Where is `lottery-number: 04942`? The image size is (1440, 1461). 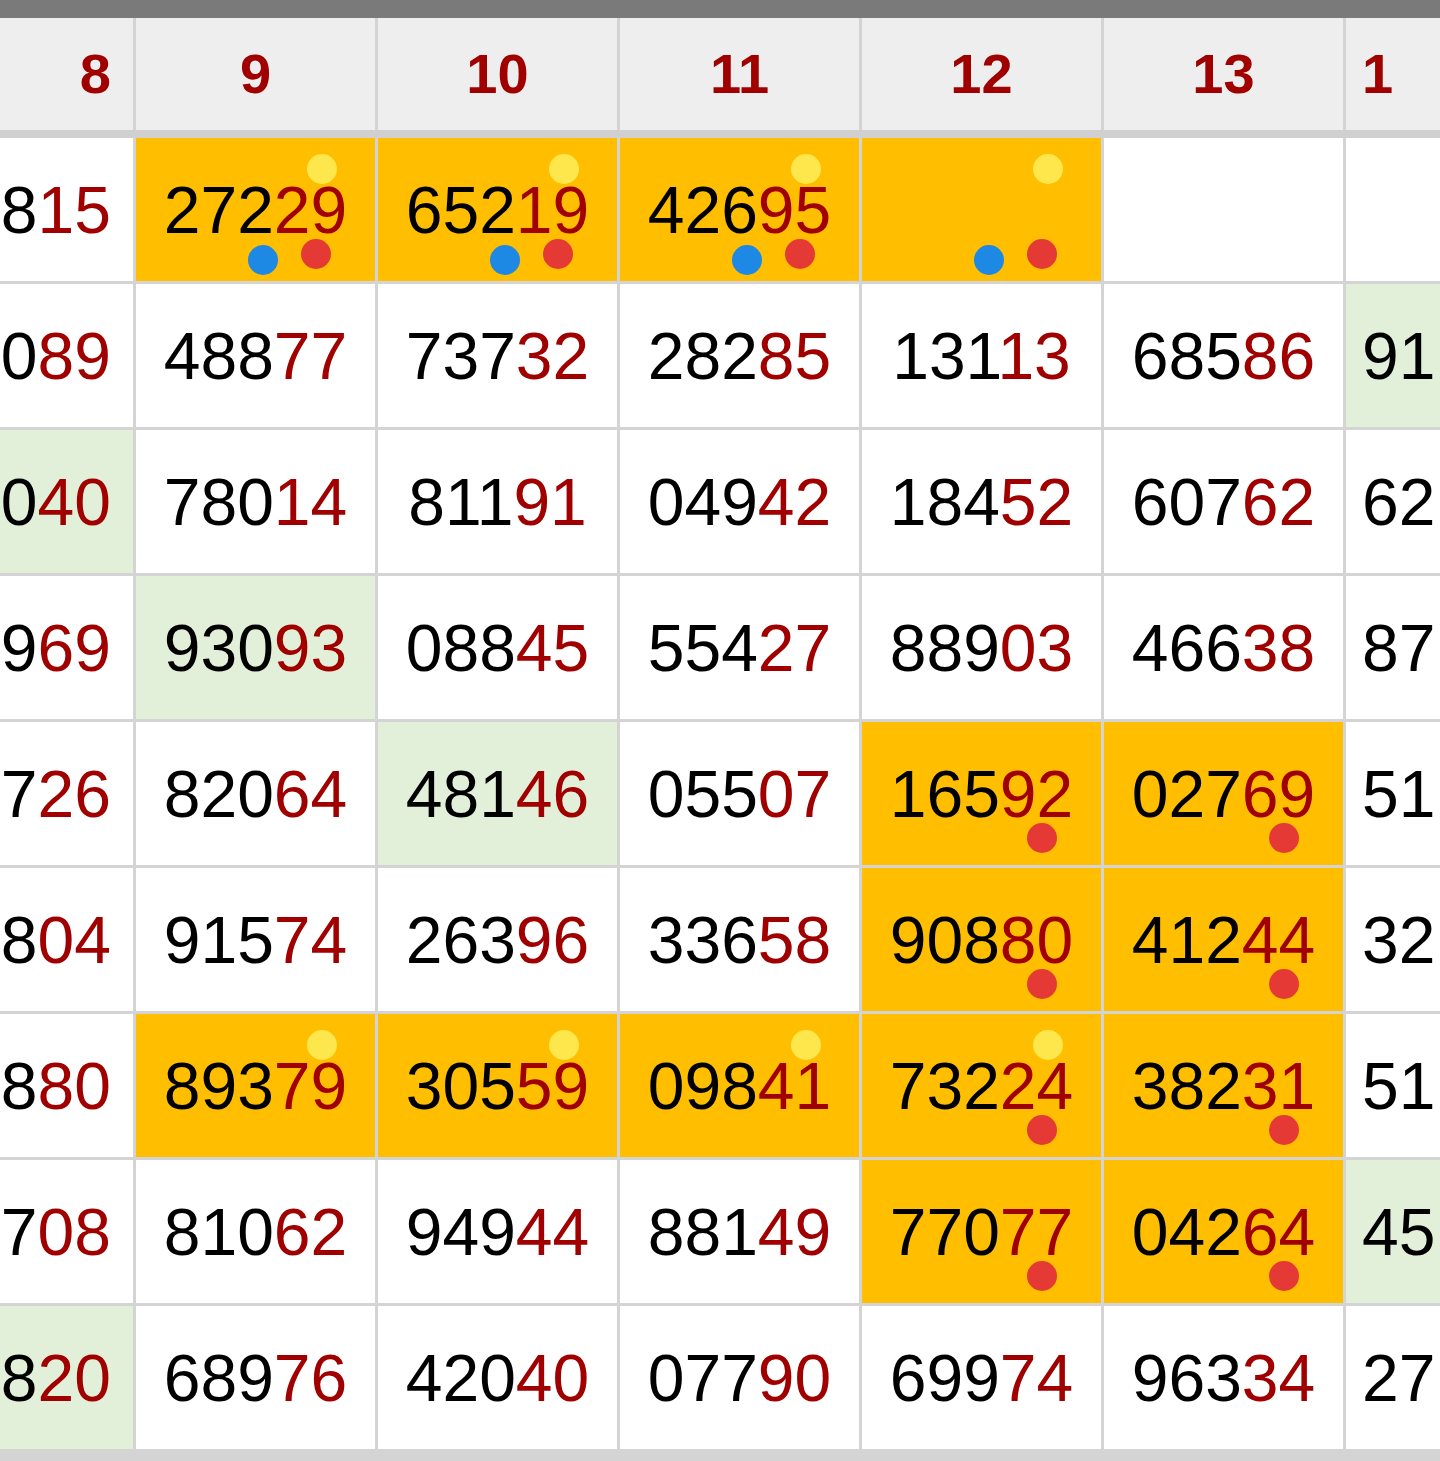
lottery-number: 04942 is located at coordinates (739, 501).